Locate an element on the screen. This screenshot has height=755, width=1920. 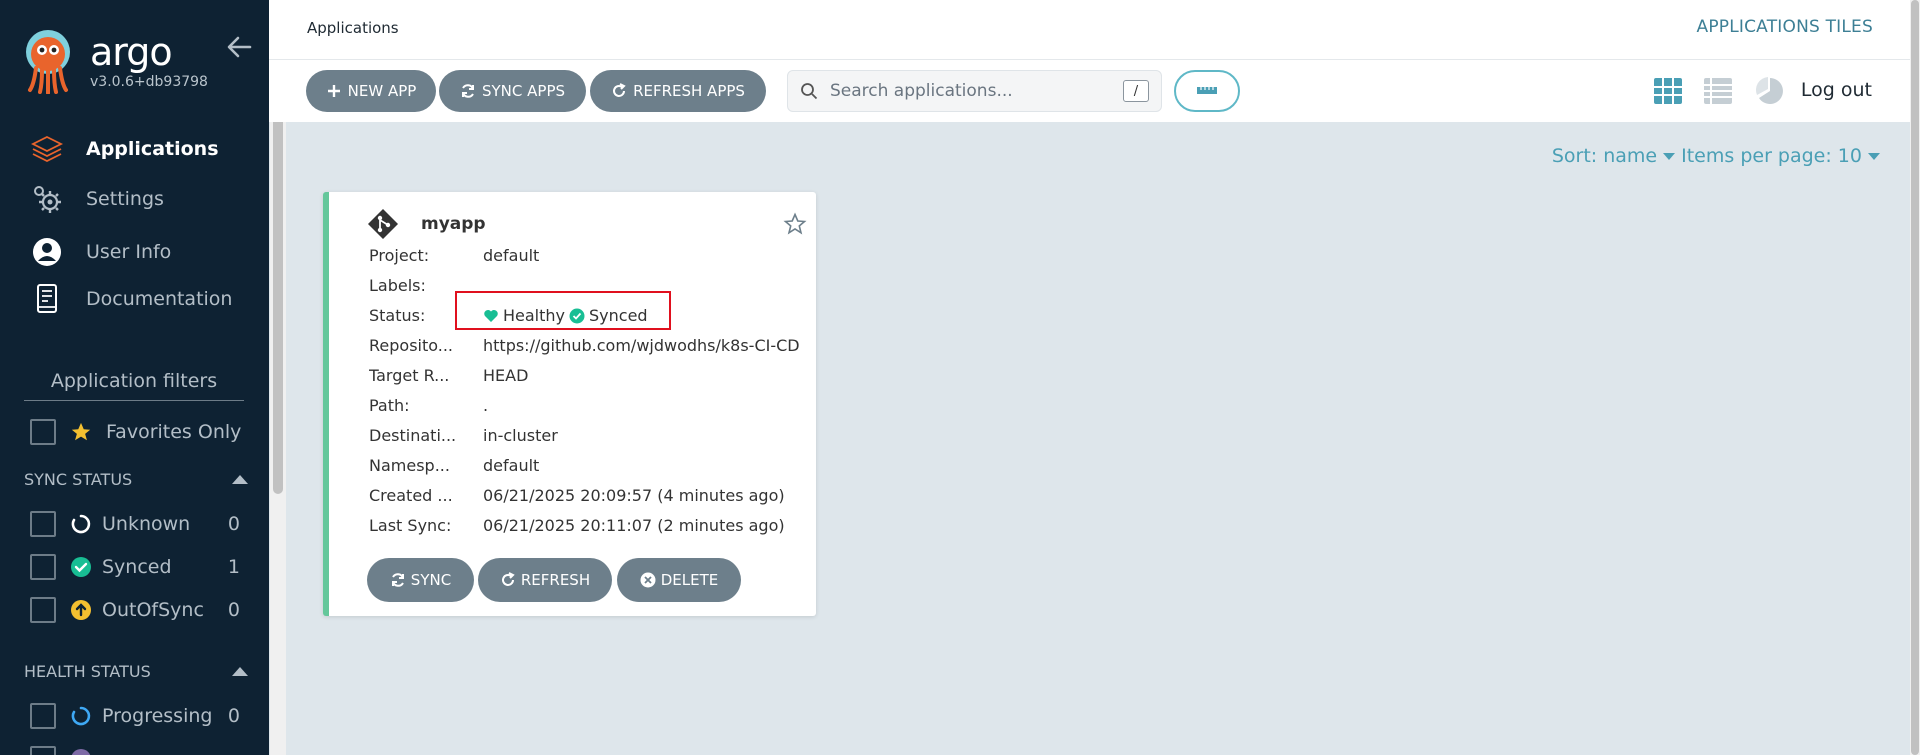
field-project: Project: default is located at coordinates (589, 255).